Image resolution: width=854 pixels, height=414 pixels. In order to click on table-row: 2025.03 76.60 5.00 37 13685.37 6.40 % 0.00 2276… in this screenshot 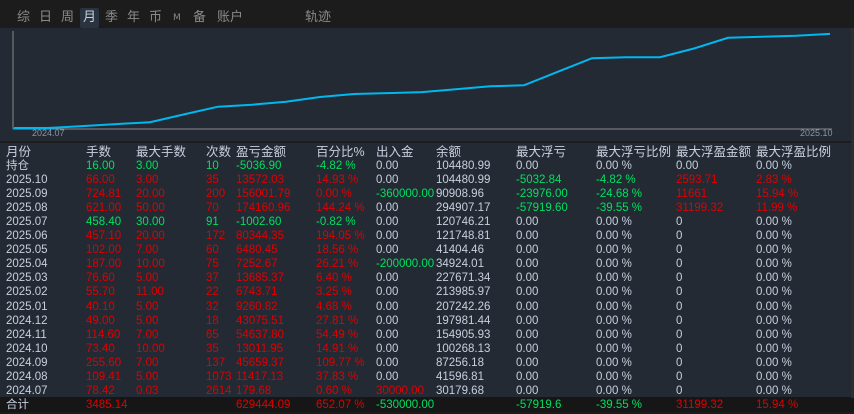, I will do `click(427, 278)`.